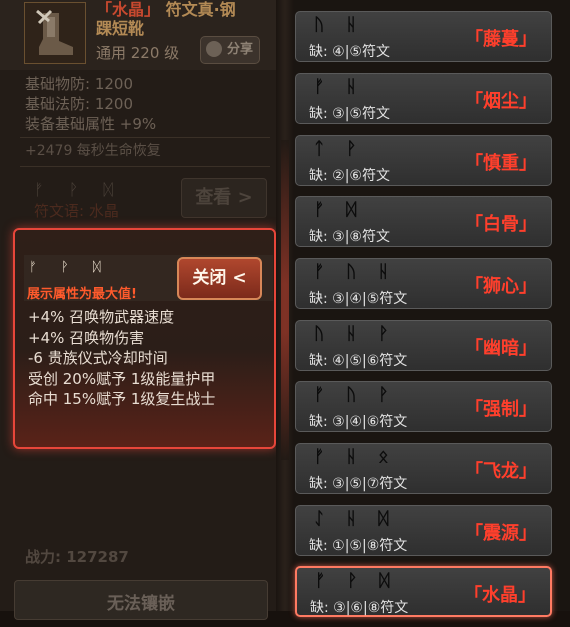 The width and height of the screenshot is (570, 627). Describe the element at coordinates (423, 468) in the screenshot. I see `runeword-item: ᚠ ᚺ ᛟ 缺: ③|⑤|⑦符文 「飞龙」` at that location.